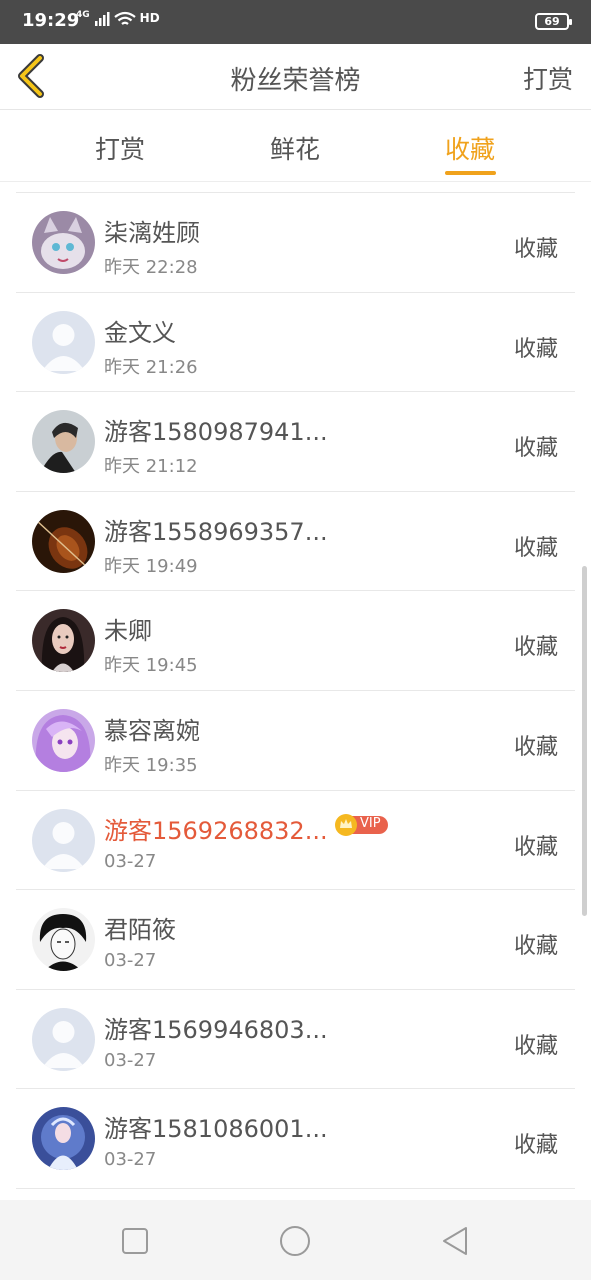  Describe the element at coordinates (151, 566) in the screenshot. I see `timestamp: 昨天 19:49` at that location.